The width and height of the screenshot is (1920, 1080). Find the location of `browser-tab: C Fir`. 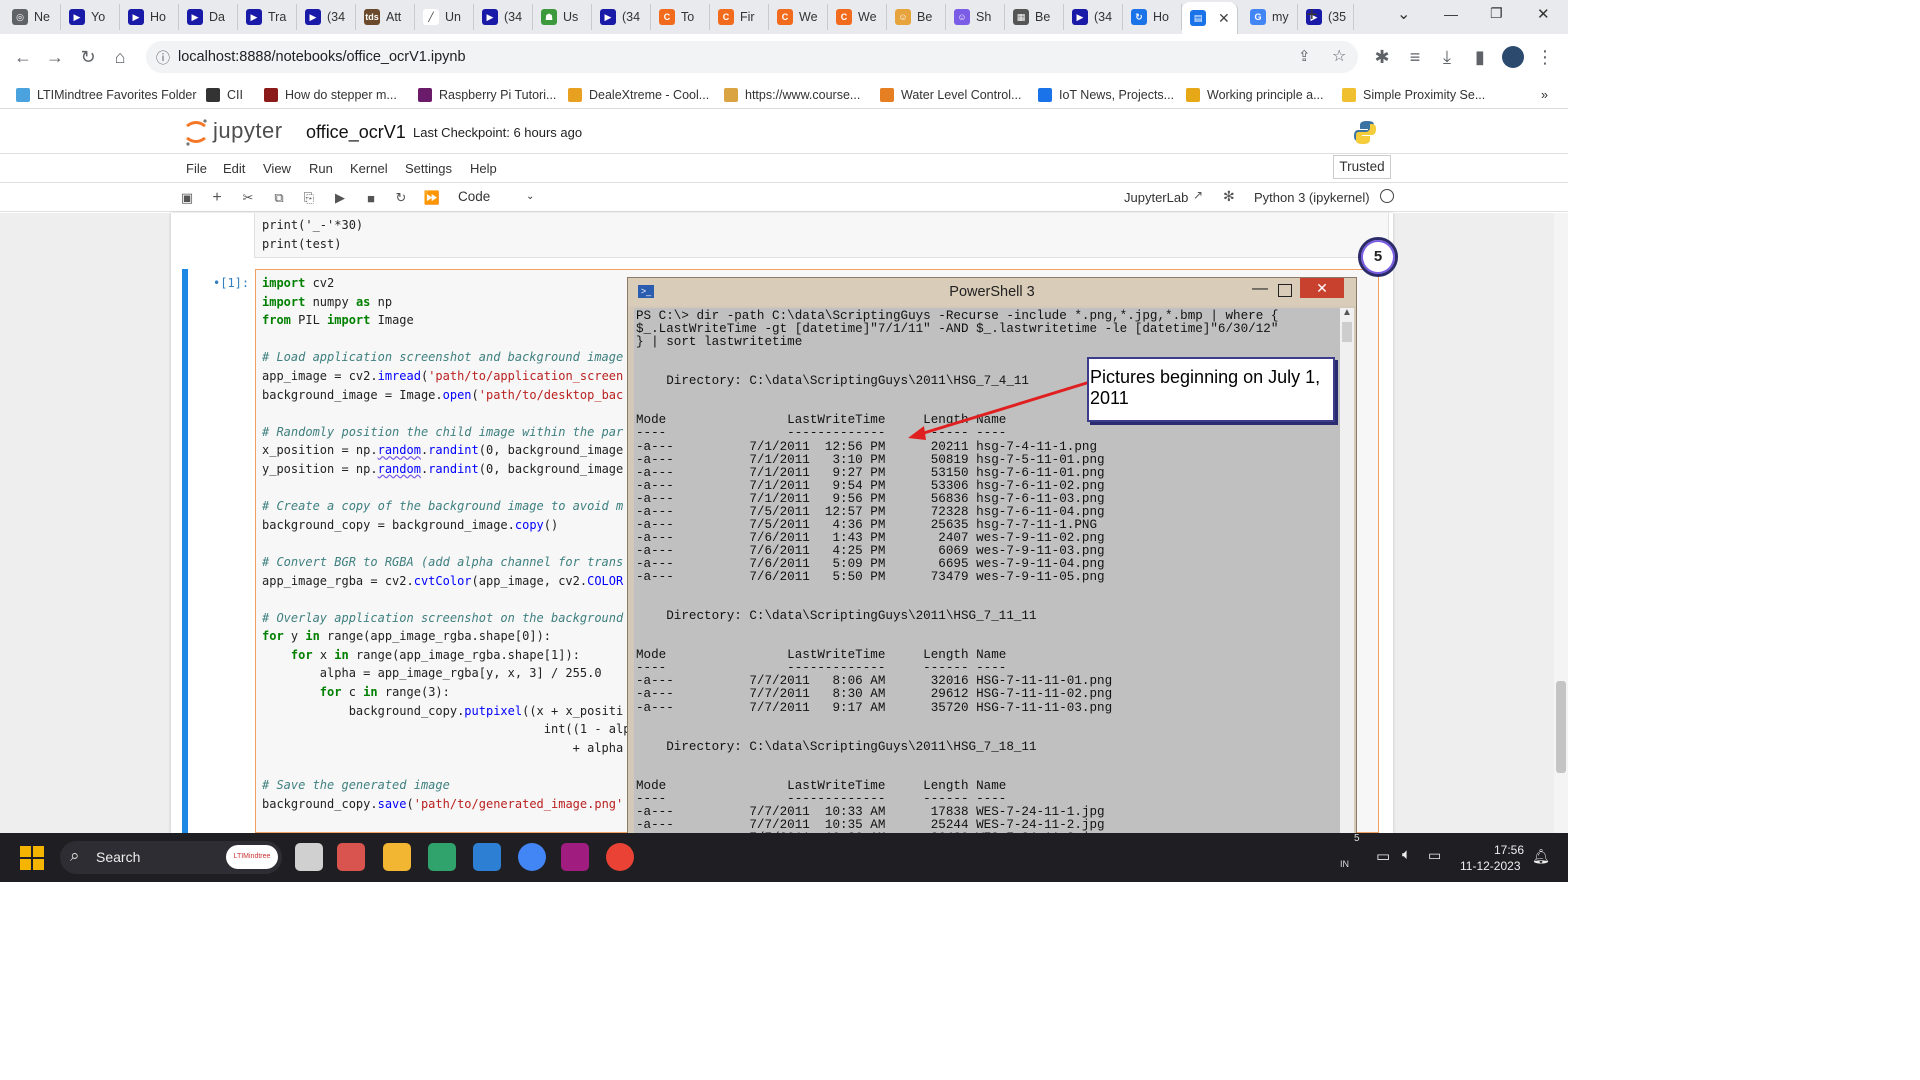

browser-tab: C Fir is located at coordinates (739, 17).